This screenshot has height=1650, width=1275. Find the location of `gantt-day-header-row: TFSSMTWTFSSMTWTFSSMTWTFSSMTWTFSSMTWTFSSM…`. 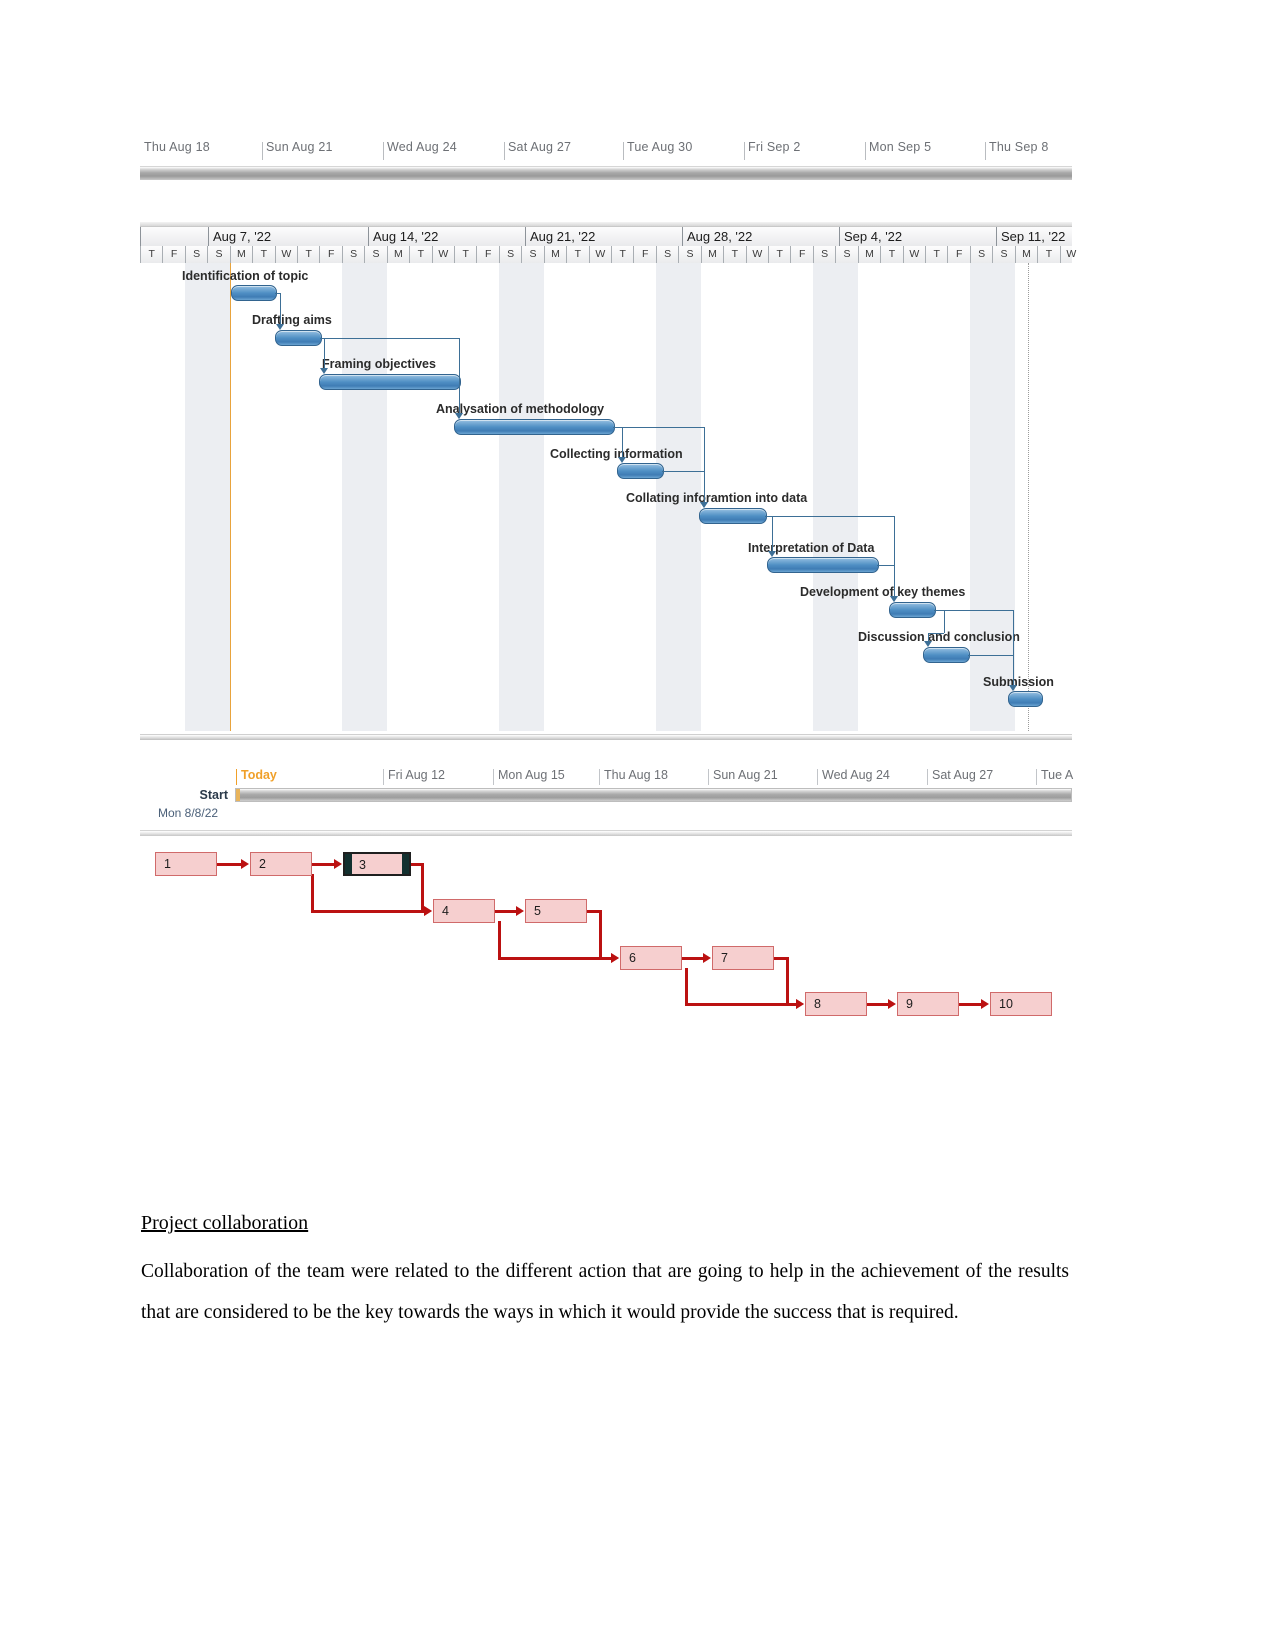

gantt-day-header-row: TFSSMTWTFSSMTWTFSSMTWTFSSMTWTFSSMTWTFSSM… is located at coordinates (608, 255).